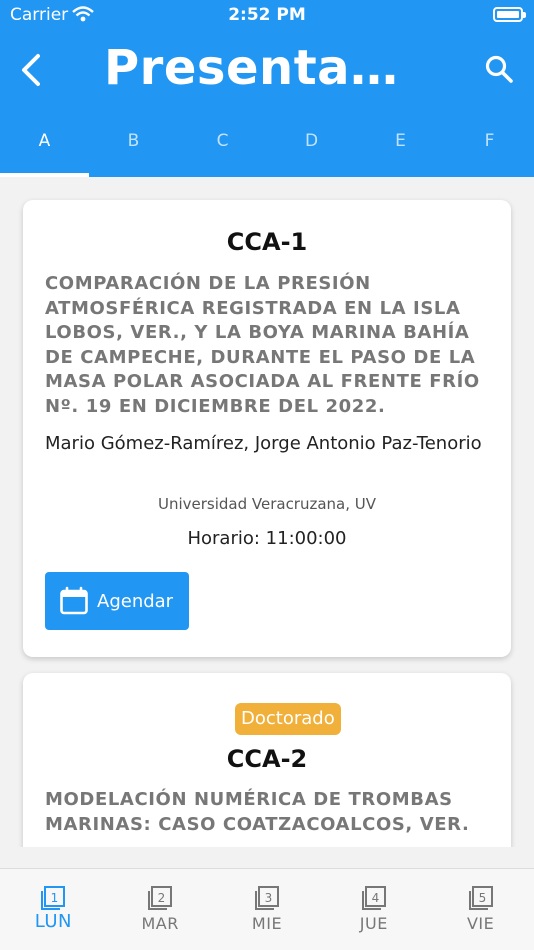  Describe the element at coordinates (288, 719) in the screenshot. I see `level-badge: Doctorado` at that location.